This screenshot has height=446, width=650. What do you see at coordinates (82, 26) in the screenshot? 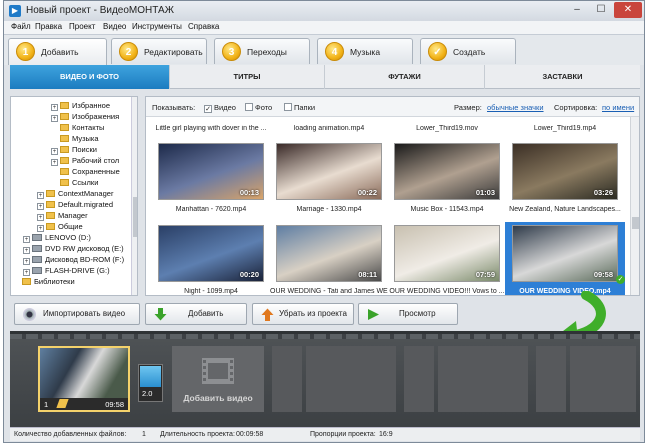
I see `menu-project: Проект` at bounding box center [82, 26].